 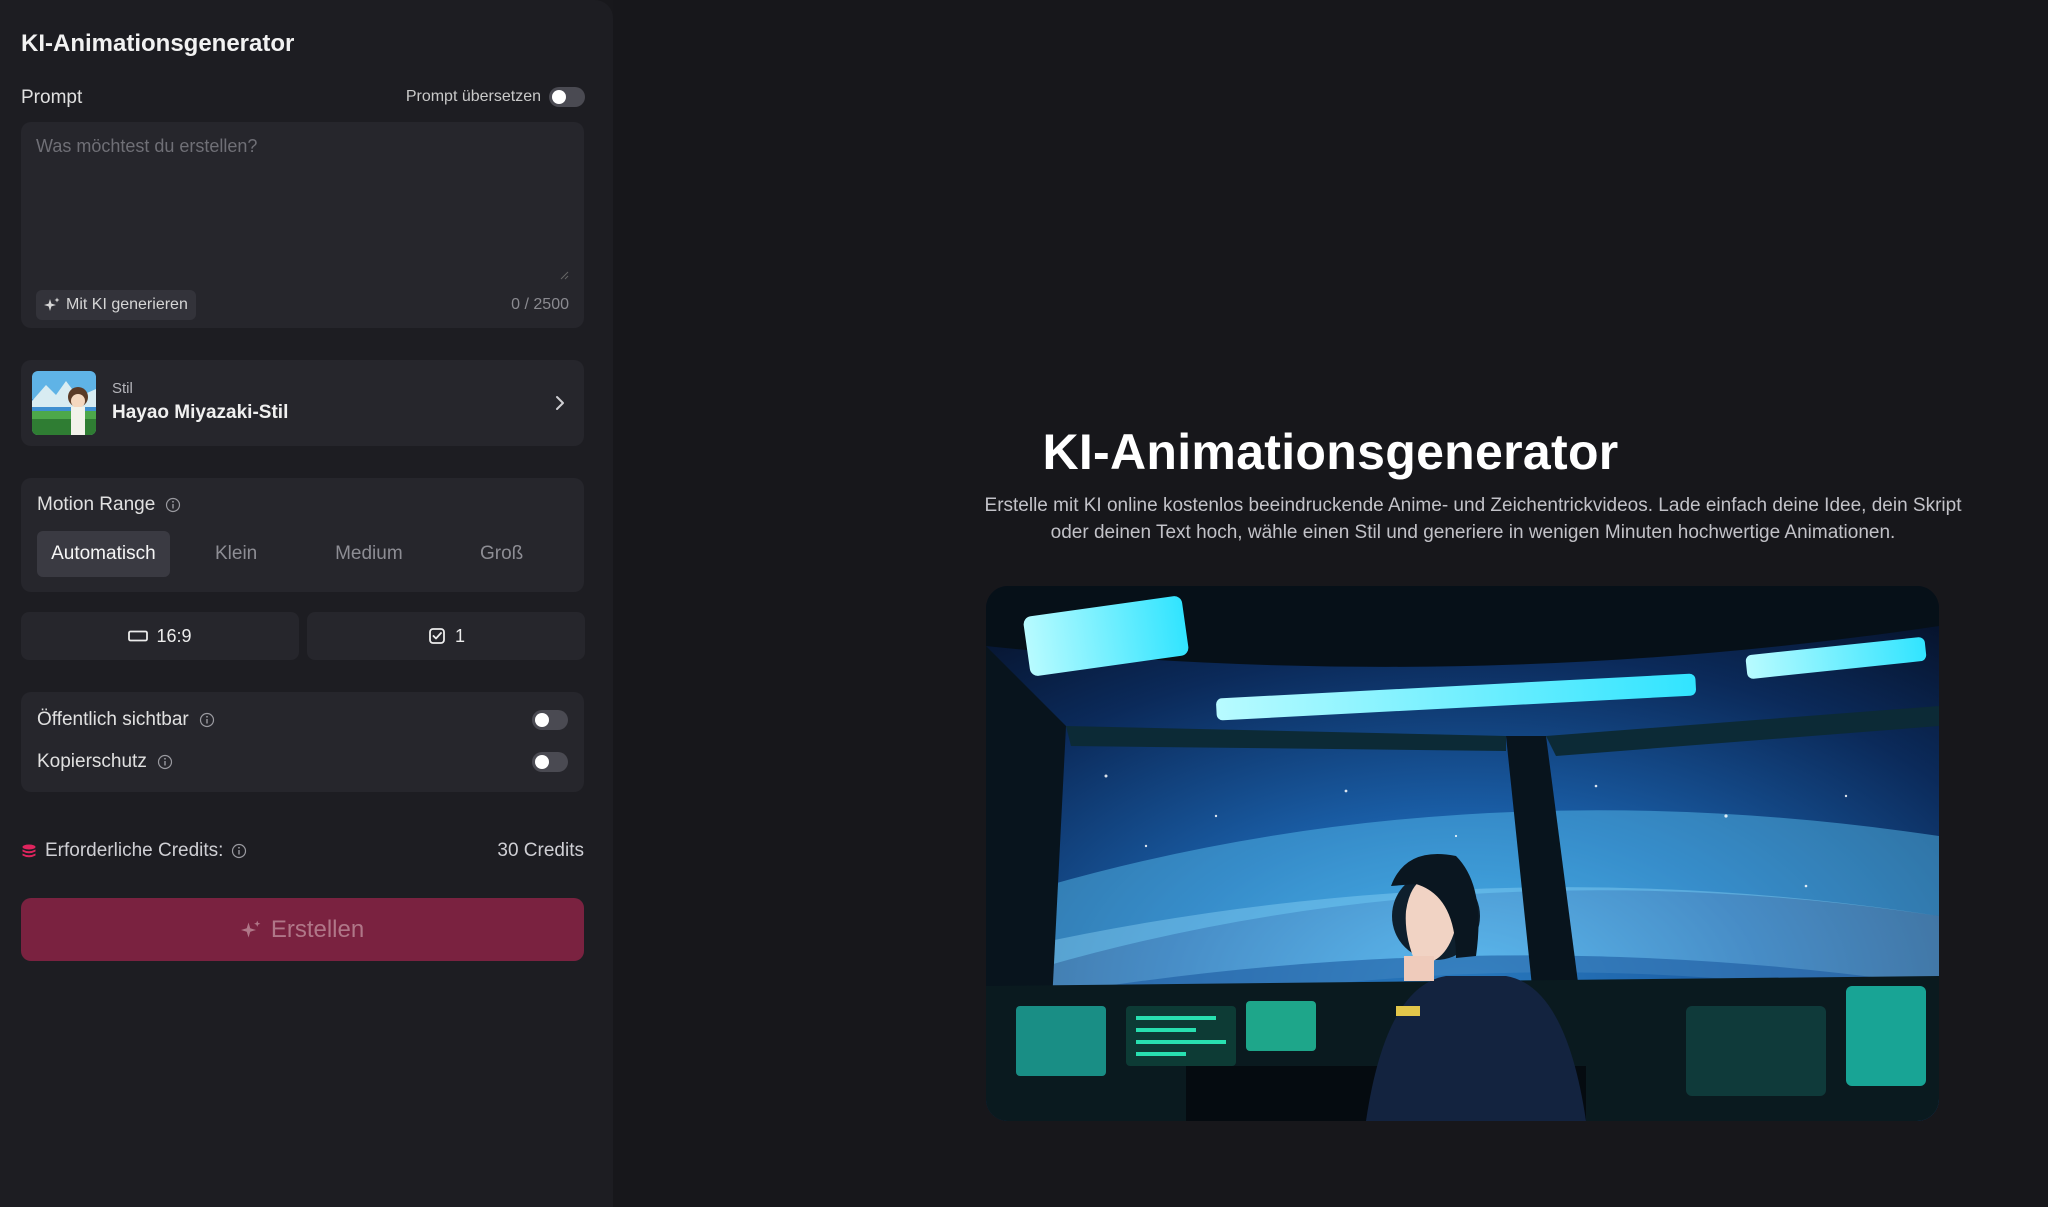 I want to click on translate-prompt-row: Prompt übersetzen, so click(x=495, y=97).